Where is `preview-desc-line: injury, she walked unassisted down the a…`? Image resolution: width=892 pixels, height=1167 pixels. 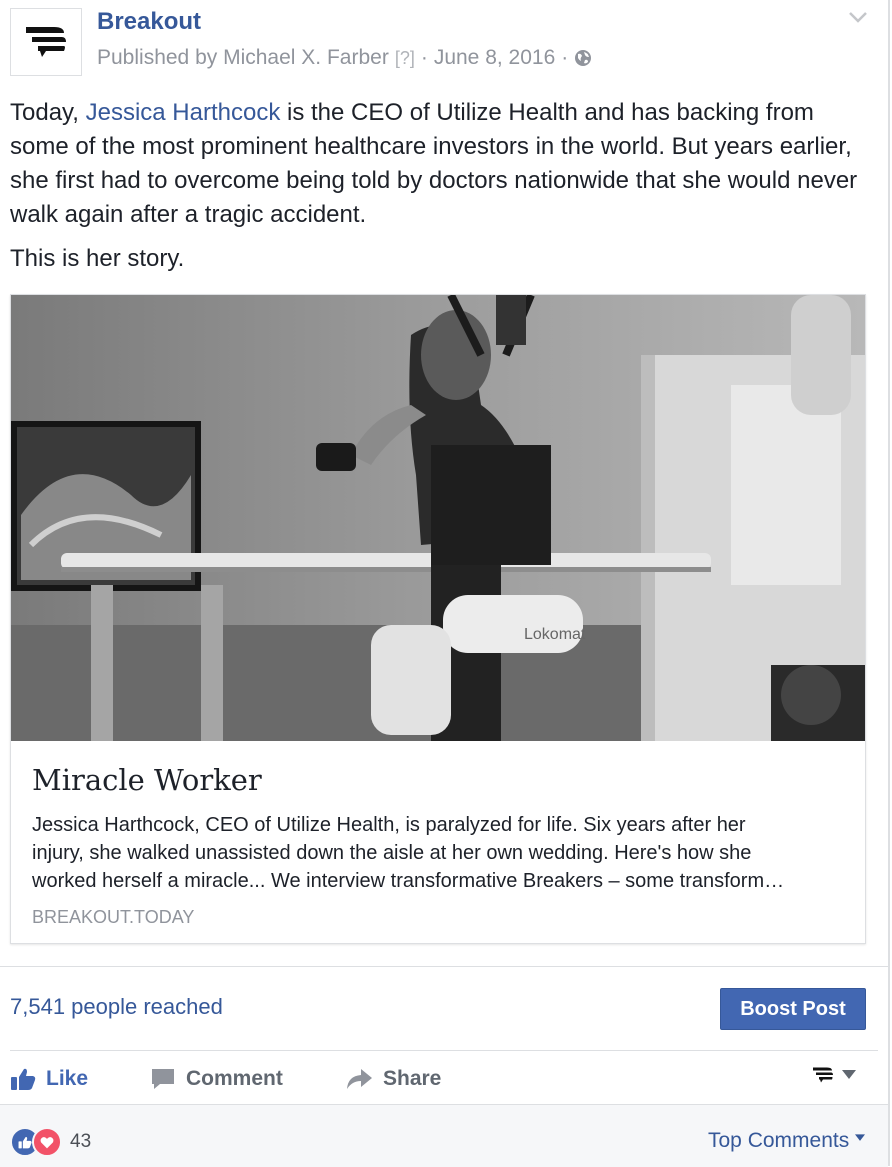
preview-desc-line: injury, she walked unassisted down the a… is located at coordinates (392, 853).